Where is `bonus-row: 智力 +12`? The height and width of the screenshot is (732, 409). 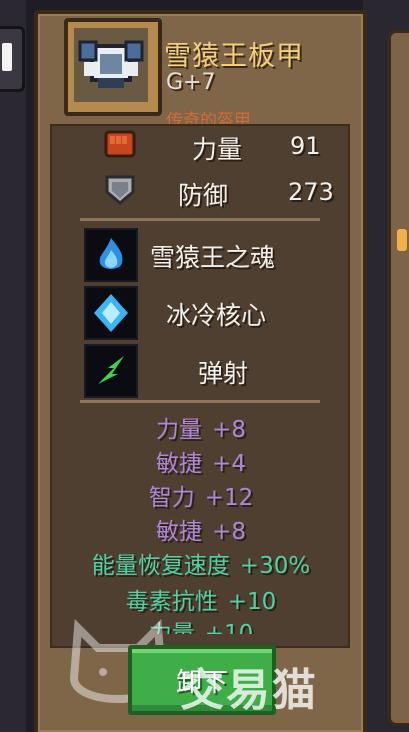
bonus-row: 智力 +12 is located at coordinates (201, 495).